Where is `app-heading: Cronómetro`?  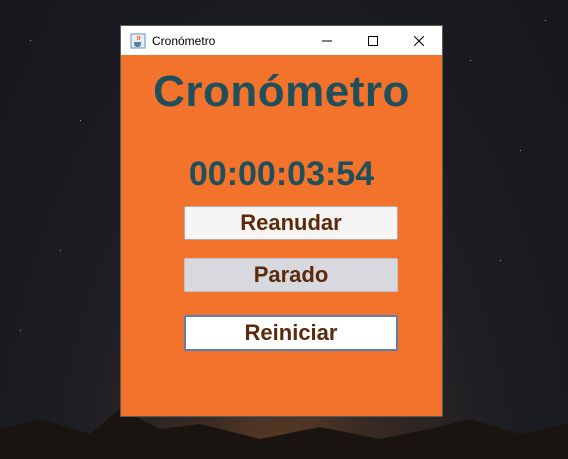
app-heading: Cronómetro is located at coordinates (281, 91).